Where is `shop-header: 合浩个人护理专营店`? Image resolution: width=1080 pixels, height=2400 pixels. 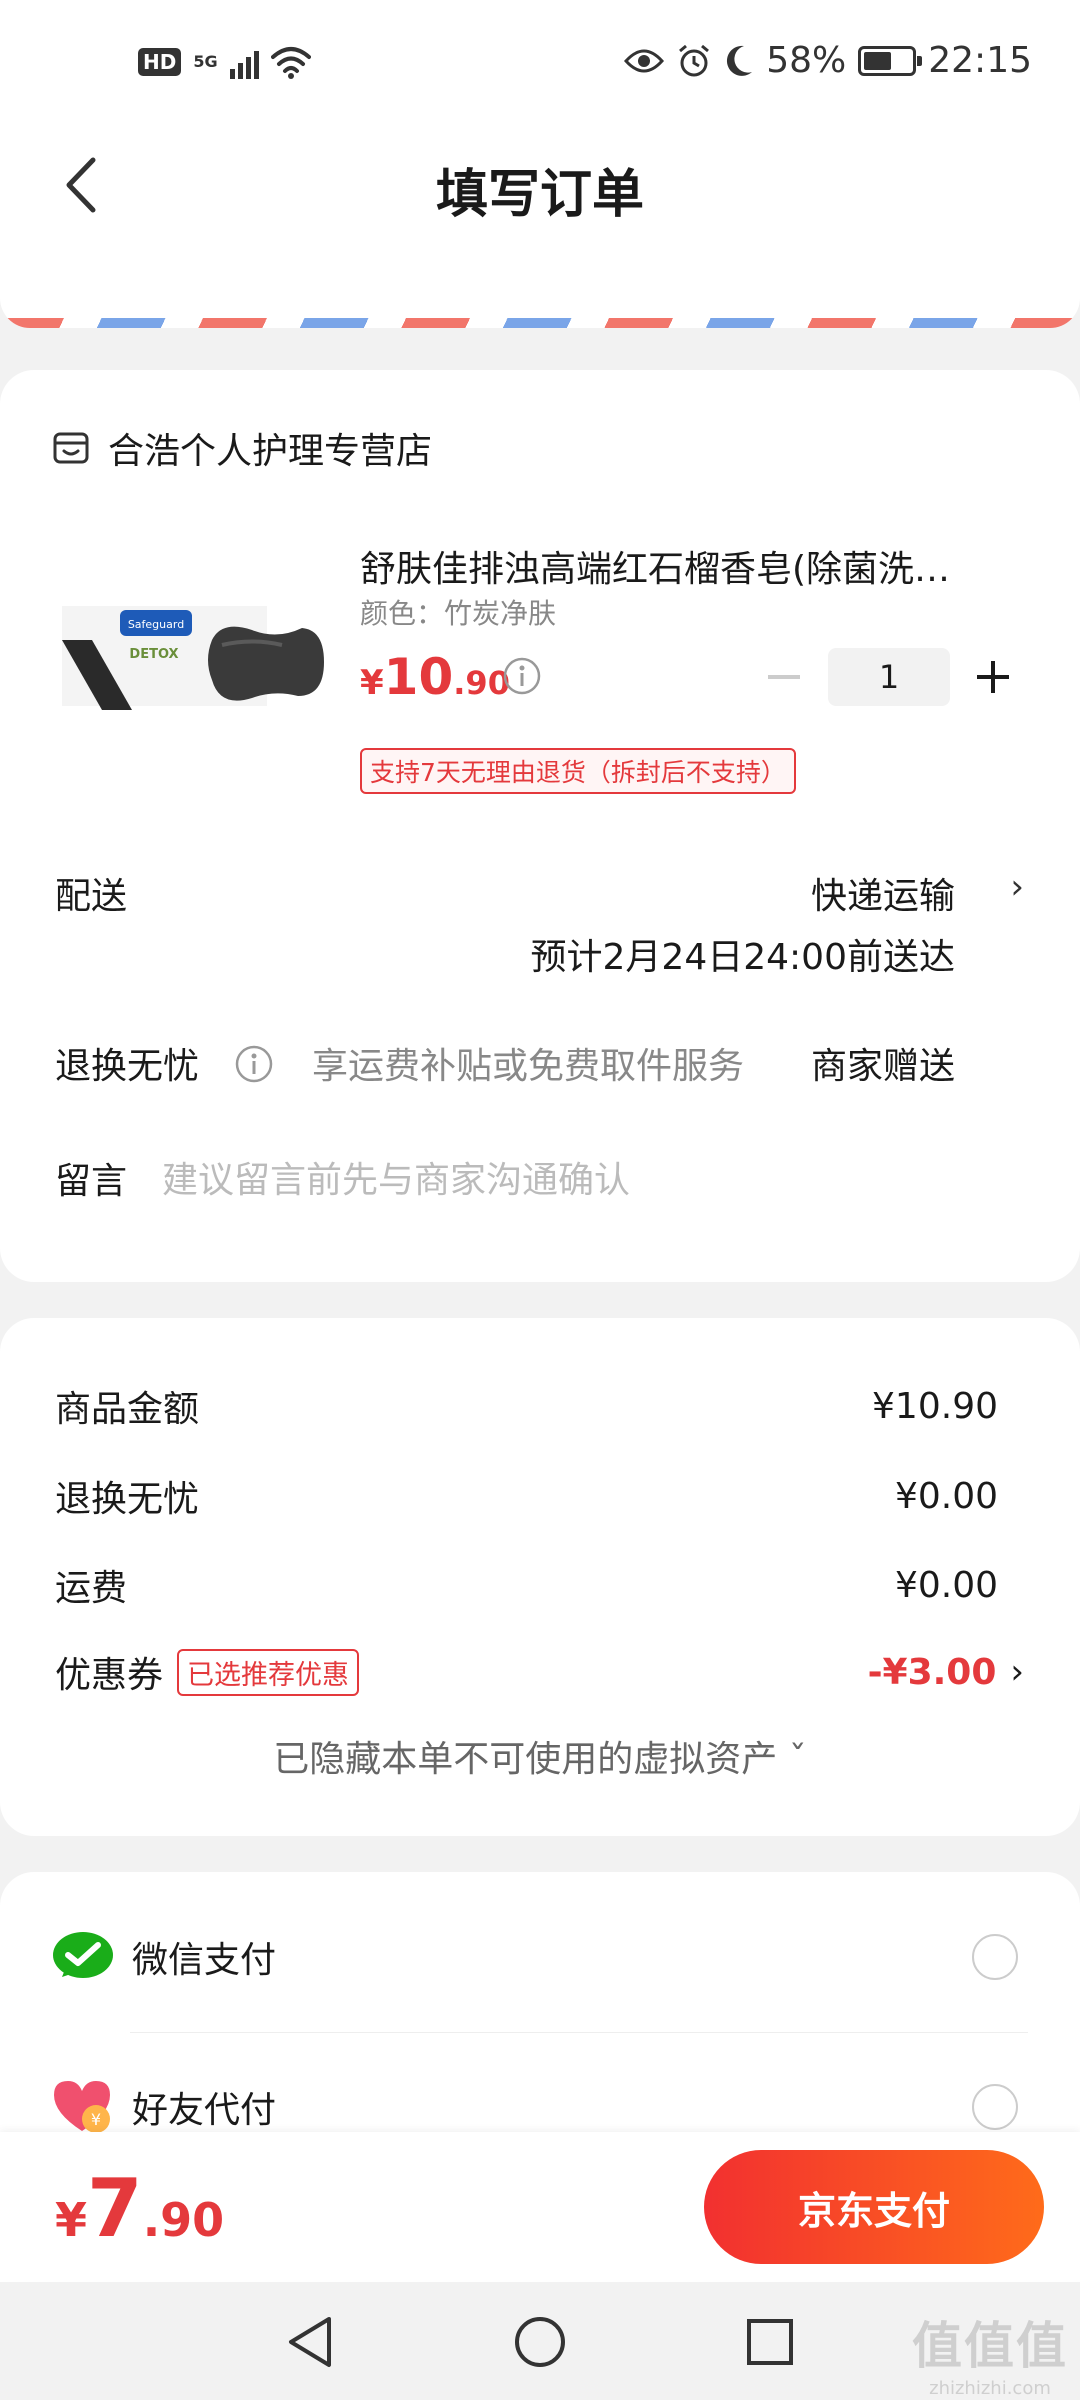 shop-header: 合浩个人护理专营店 is located at coordinates (242, 448).